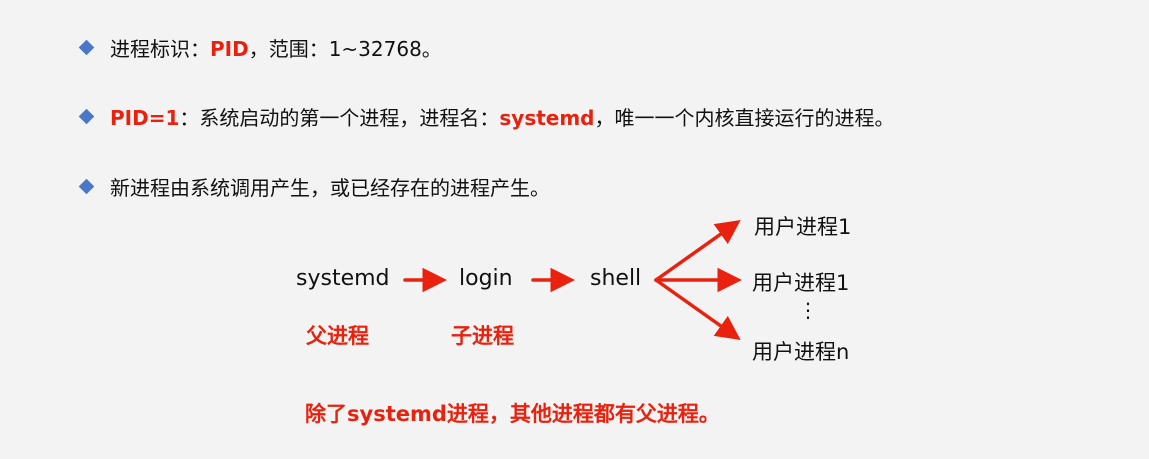 This screenshot has width=1149, height=459. What do you see at coordinates (801, 352) in the screenshot?
I see `node-user-process-n: 用户进程n` at bounding box center [801, 352].